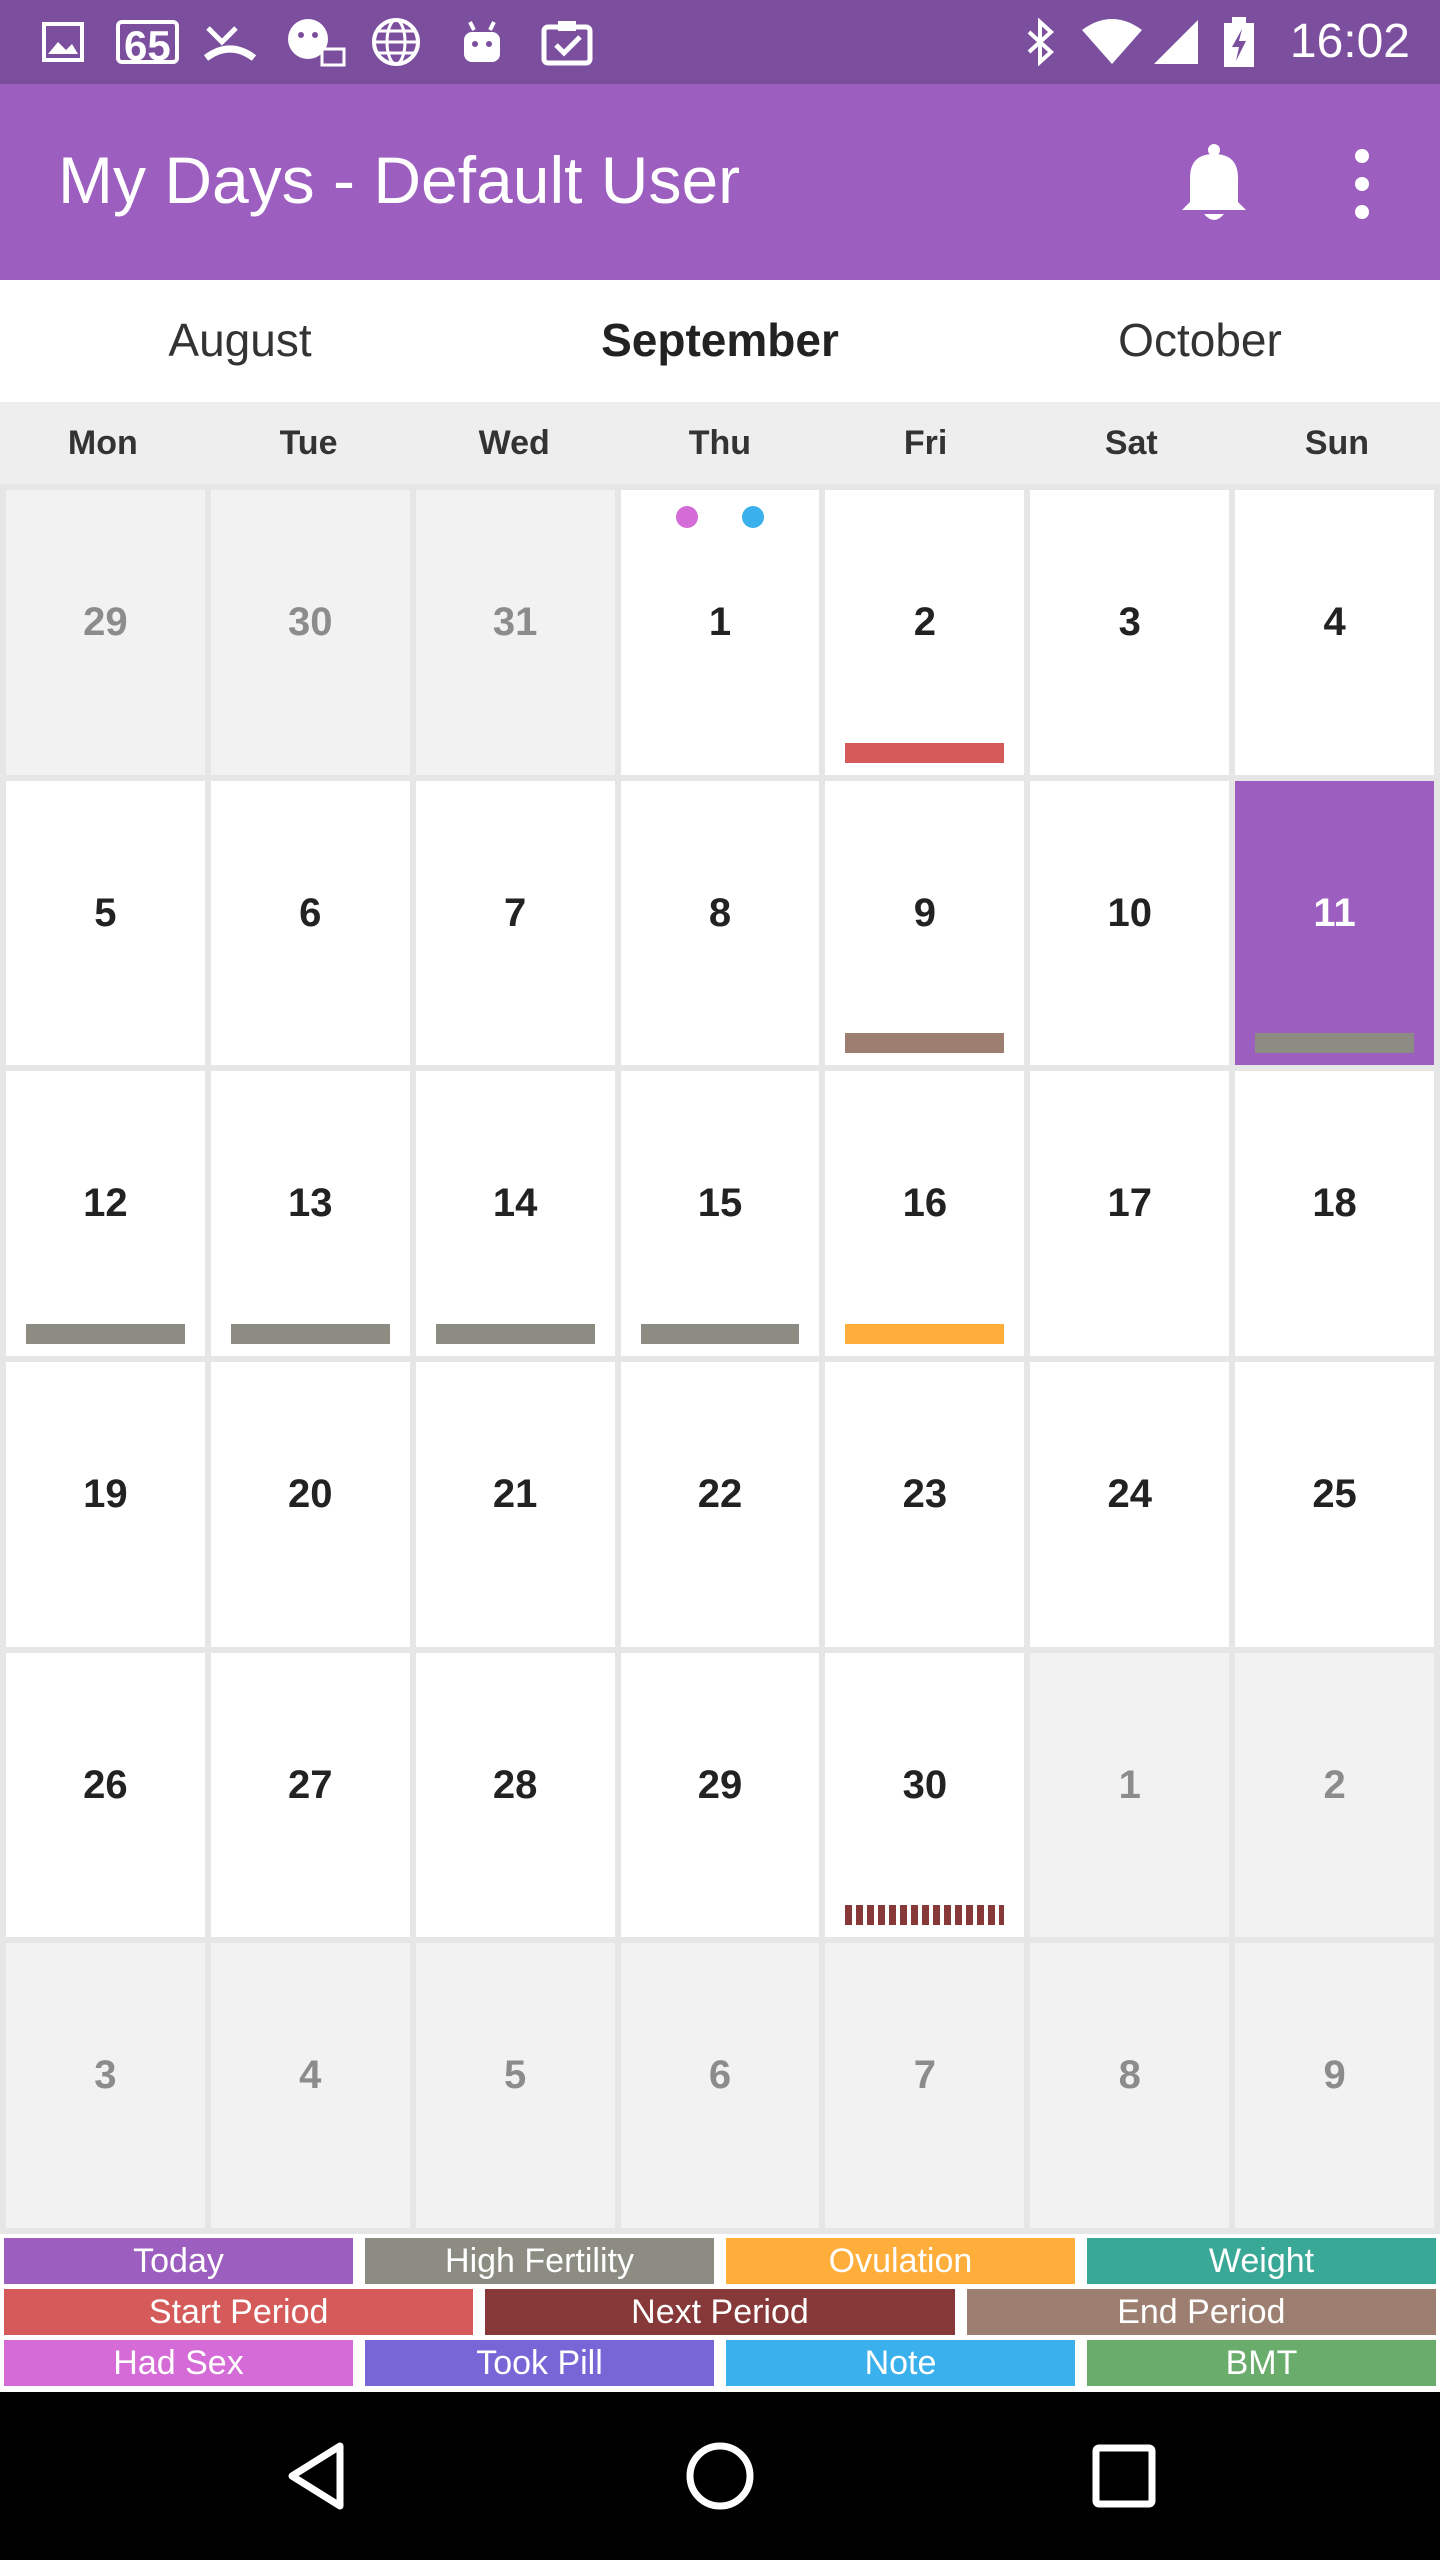 The width and height of the screenshot is (1440, 2560). What do you see at coordinates (720, 1504) in the screenshot?
I see `day-cell: 22` at bounding box center [720, 1504].